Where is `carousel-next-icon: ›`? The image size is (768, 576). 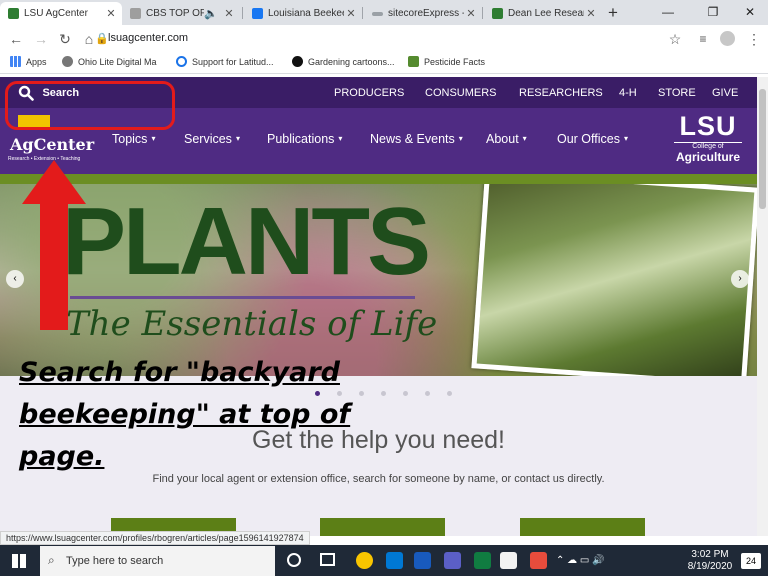
carousel-next-icon: › is located at coordinates (740, 279).